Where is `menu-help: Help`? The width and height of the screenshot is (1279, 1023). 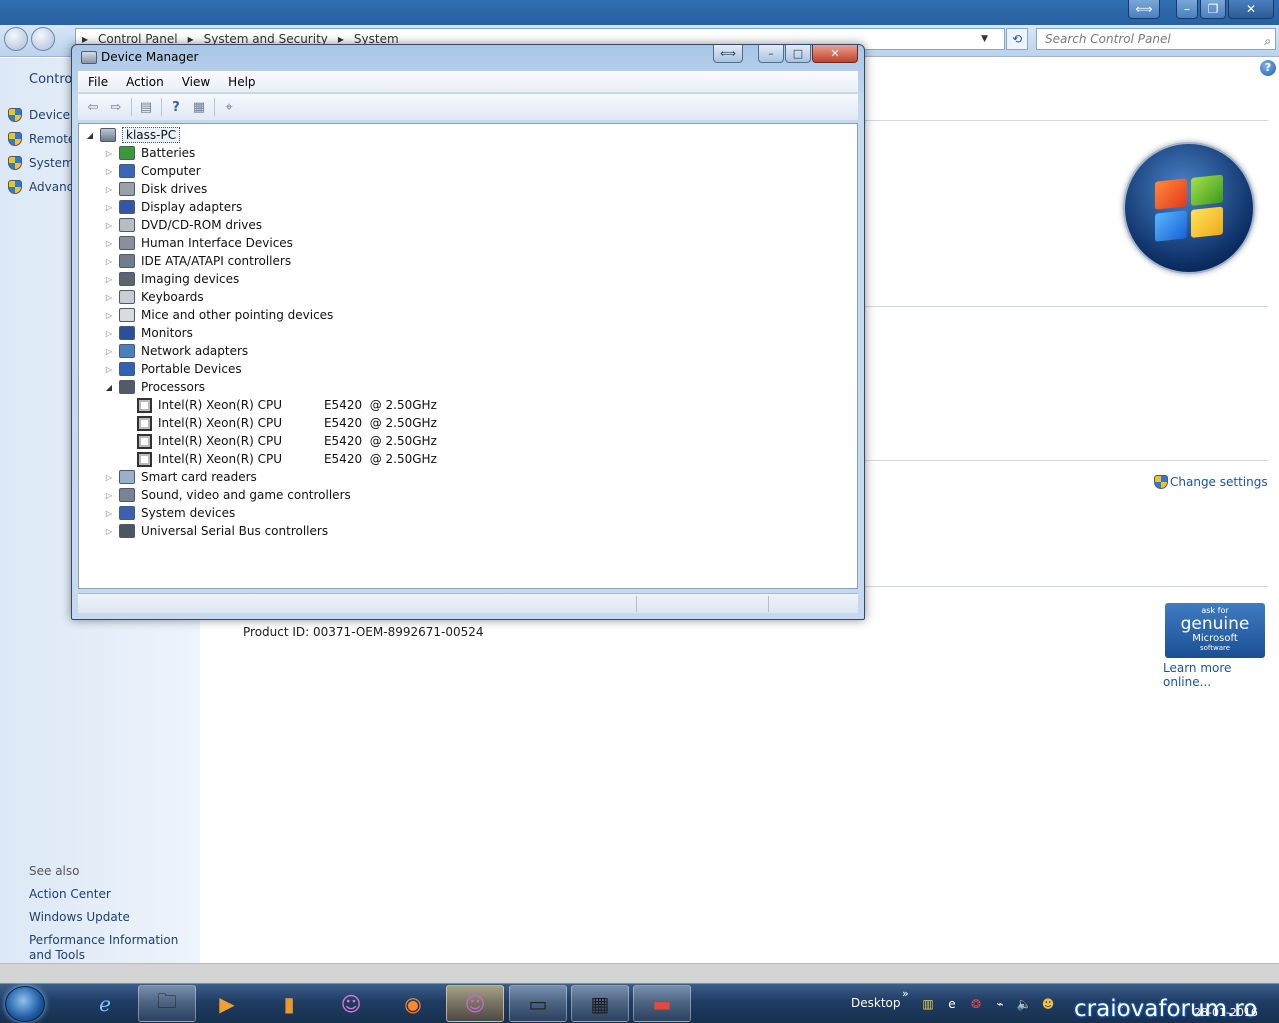
menu-help: Help is located at coordinates (240, 82).